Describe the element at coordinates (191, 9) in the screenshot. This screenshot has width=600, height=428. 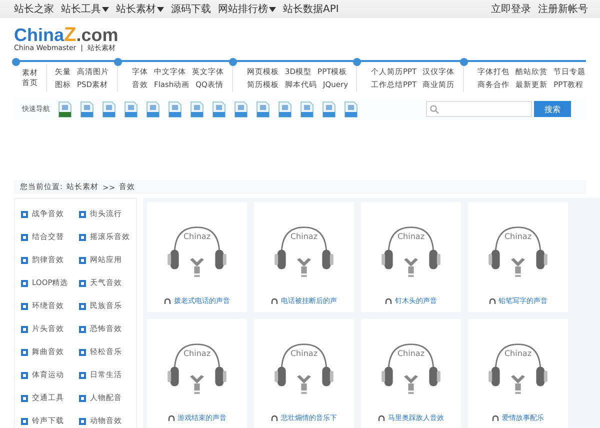
I see `top-nav-link: 源码下载` at that location.